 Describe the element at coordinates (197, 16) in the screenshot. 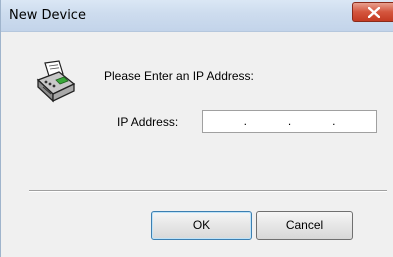

I see `title-bar: New Device` at that location.